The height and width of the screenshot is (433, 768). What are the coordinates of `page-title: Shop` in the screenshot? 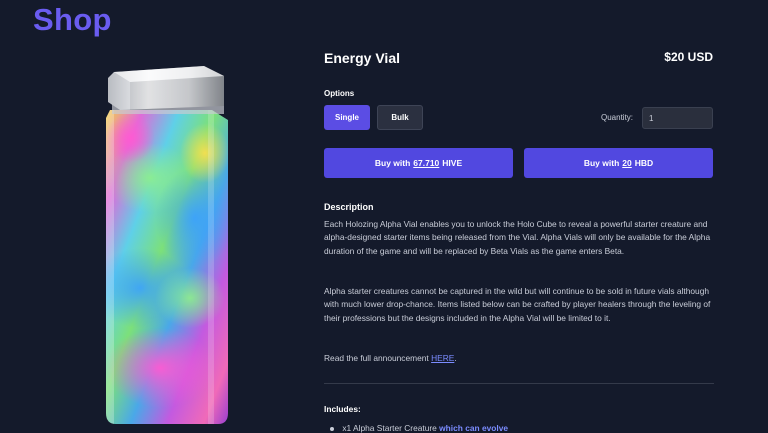 It's located at (72, 19).